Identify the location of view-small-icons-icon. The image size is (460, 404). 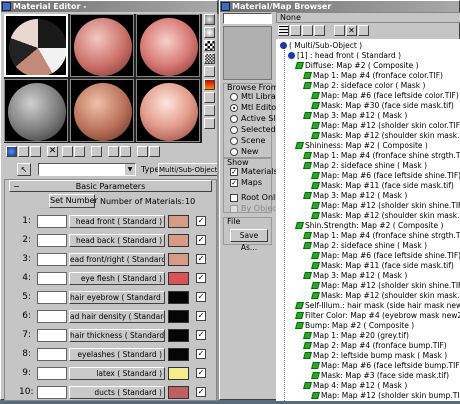
(307, 30).